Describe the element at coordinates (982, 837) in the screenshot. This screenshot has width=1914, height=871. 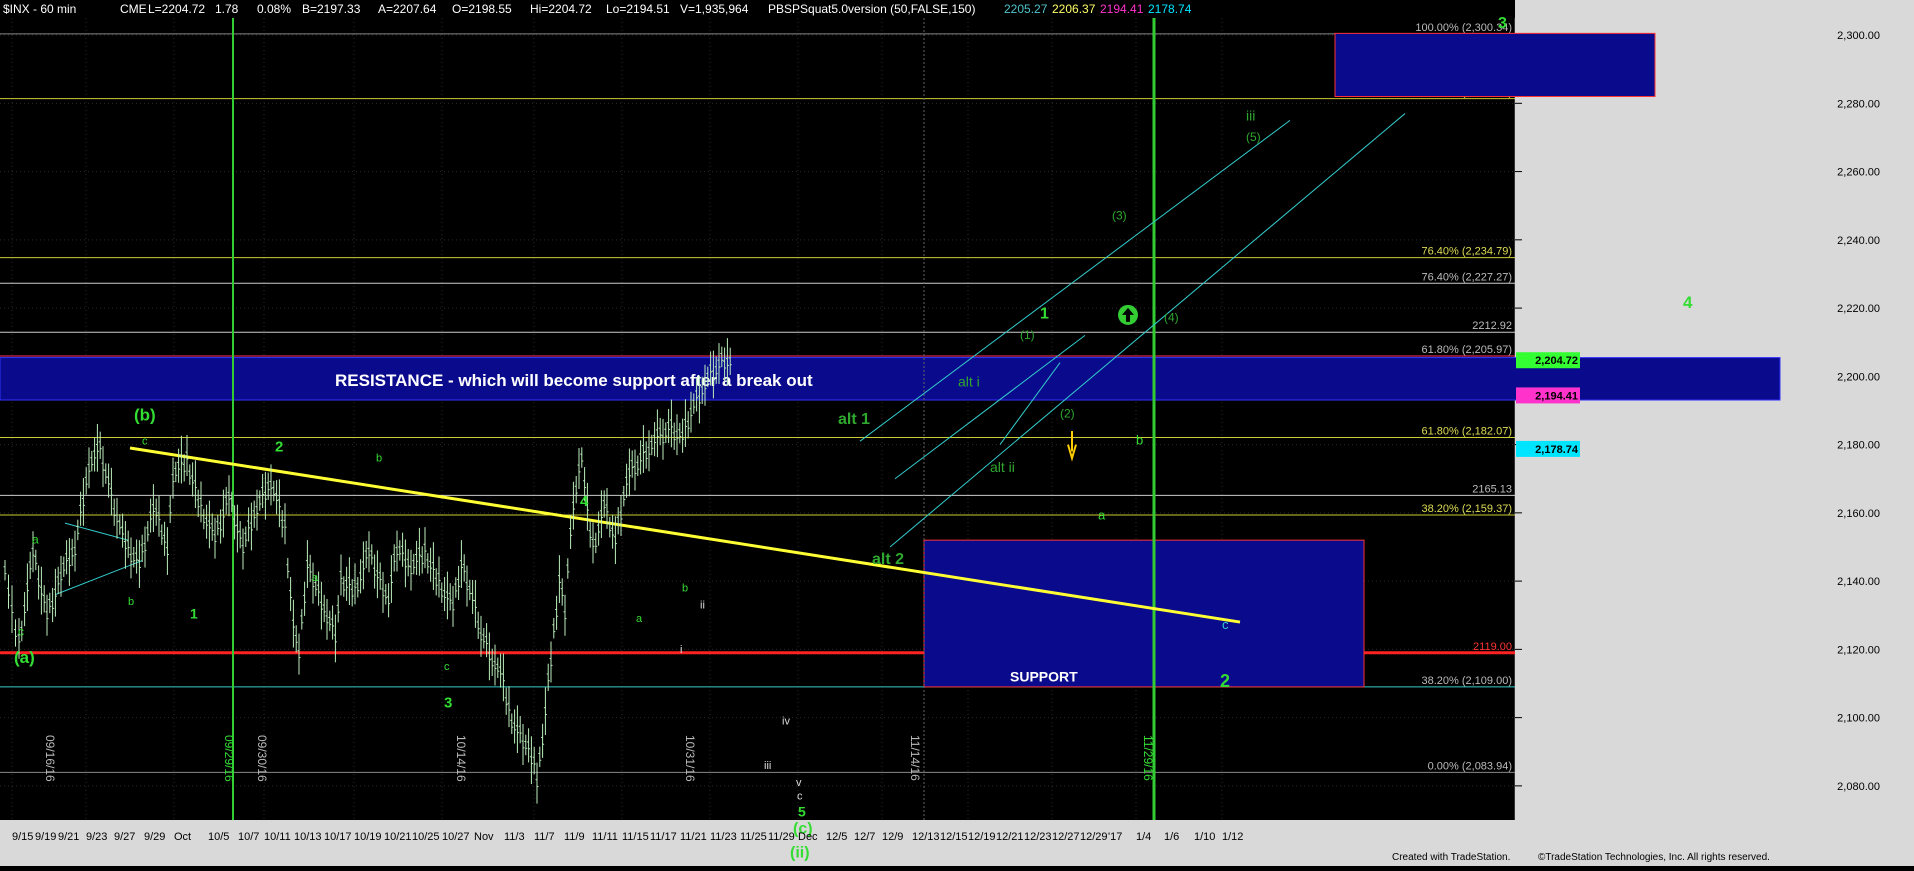
I see `x-tick-label: 12/19` at that location.